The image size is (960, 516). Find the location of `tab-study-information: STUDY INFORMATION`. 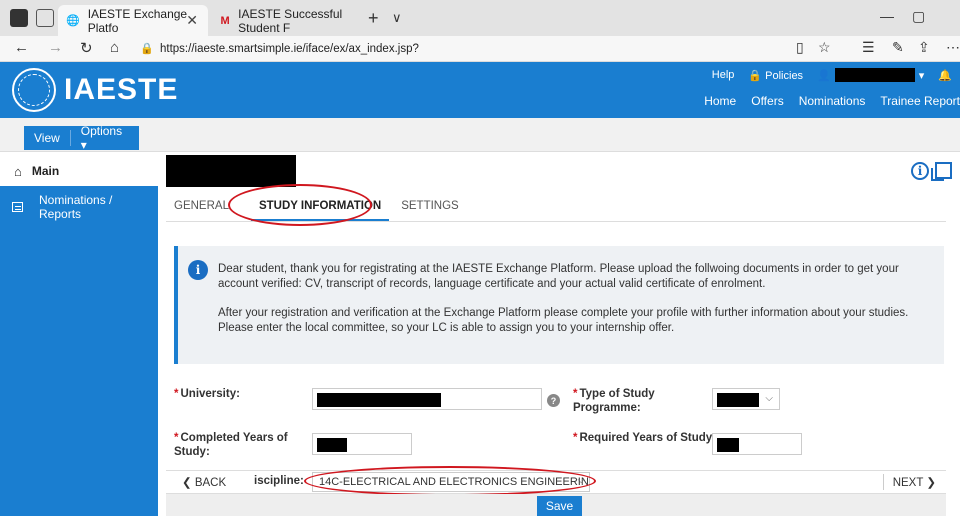

tab-study-information: STUDY INFORMATION is located at coordinates (320, 208).